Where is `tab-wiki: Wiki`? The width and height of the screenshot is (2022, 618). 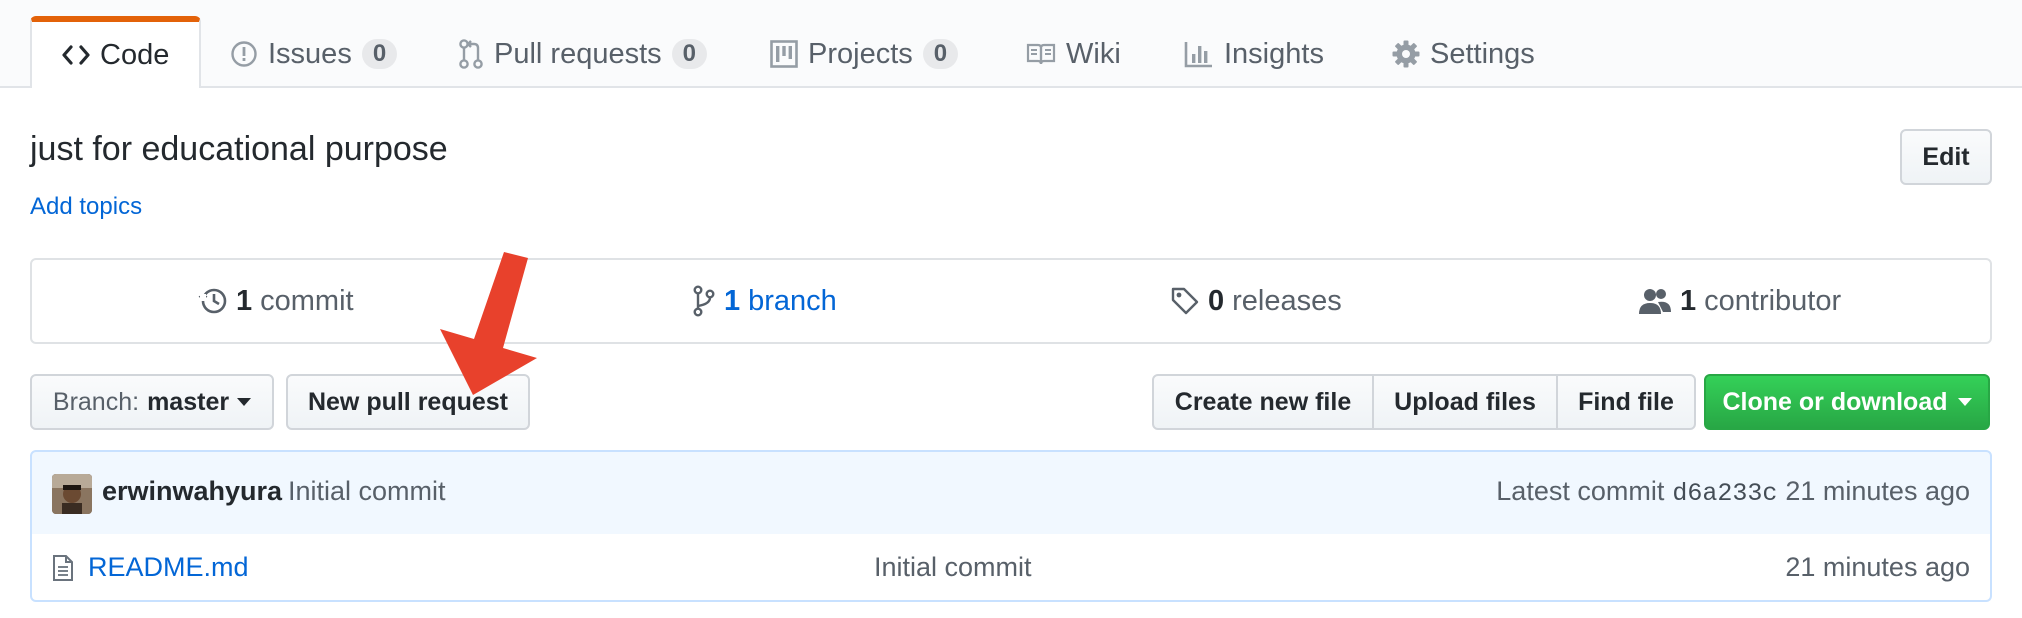
tab-wiki: Wiki is located at coordinates (1073, 54).